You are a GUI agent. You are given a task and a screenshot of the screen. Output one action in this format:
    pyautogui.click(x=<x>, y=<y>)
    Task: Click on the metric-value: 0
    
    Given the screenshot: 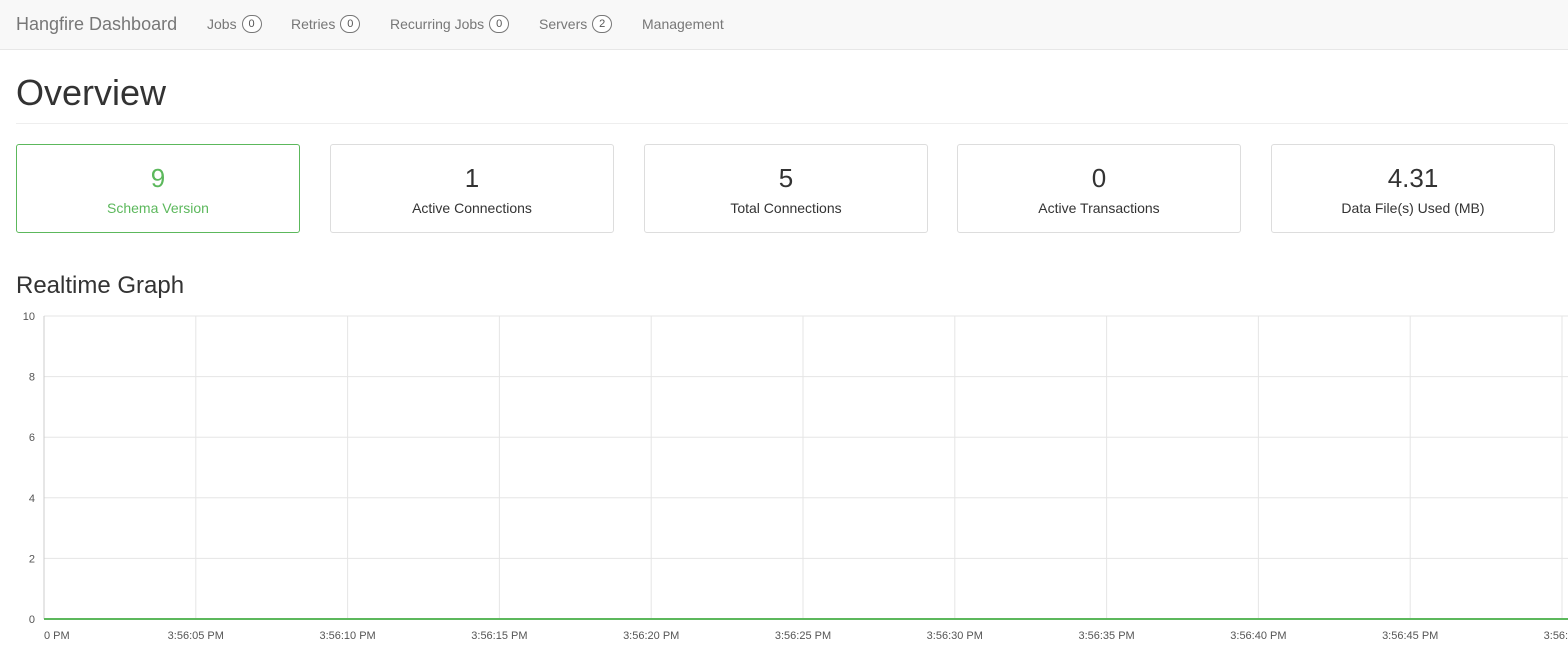 What is the action you would take?
    pyautogui.click(x=1099, y=178)
    